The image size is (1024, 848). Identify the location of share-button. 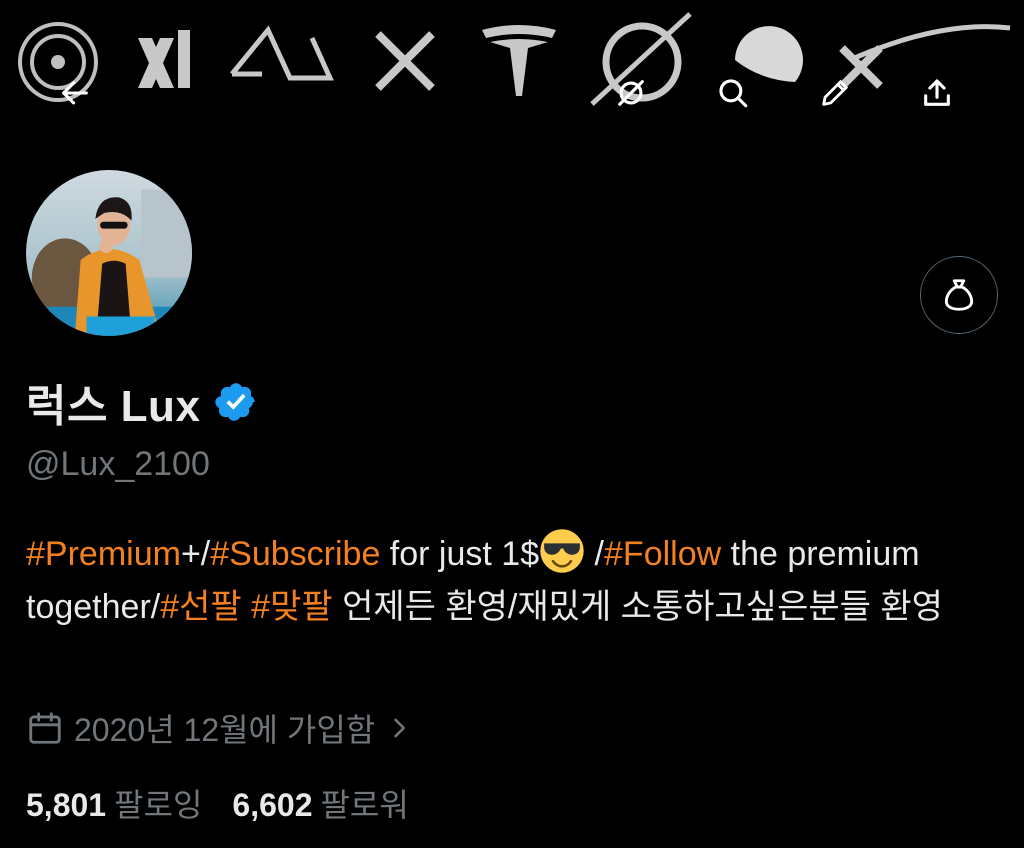
(943, 99).